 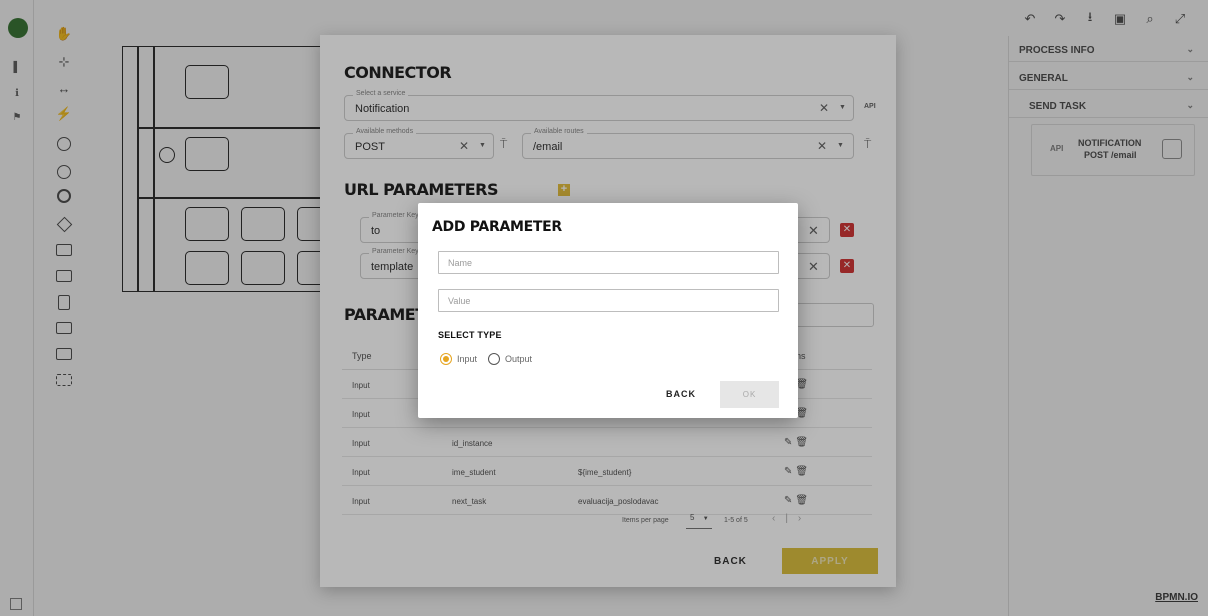 What do you see at coordinates (681, 394) in the screenshot?
I see `modal-back-button: BACK` at bounding box center [681, 394].